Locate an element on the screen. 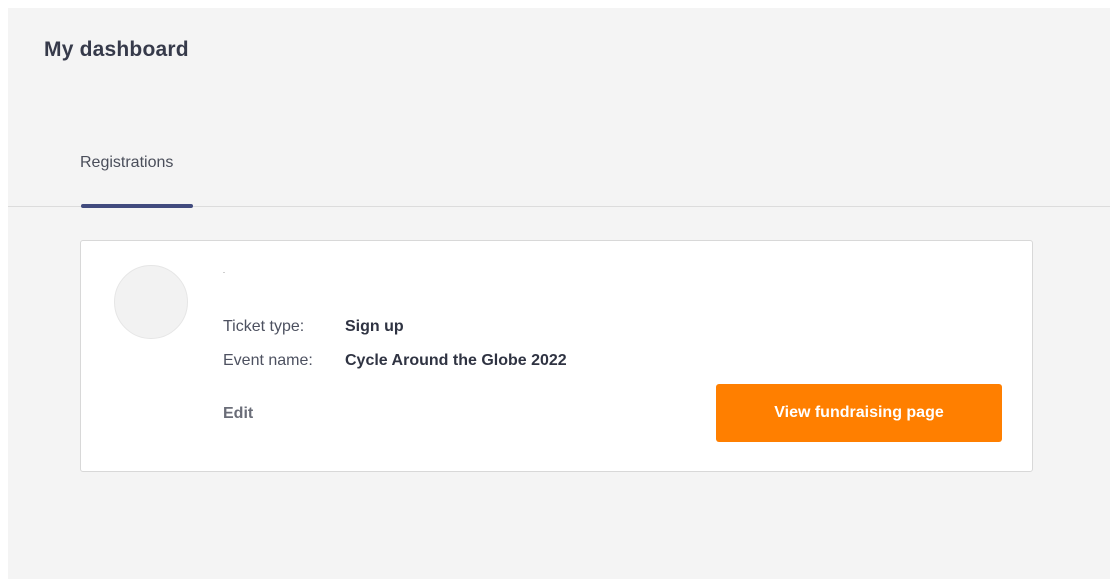 The image size is (1110, 579). tab-bar: Registrations is located at coordinates (559, 173).